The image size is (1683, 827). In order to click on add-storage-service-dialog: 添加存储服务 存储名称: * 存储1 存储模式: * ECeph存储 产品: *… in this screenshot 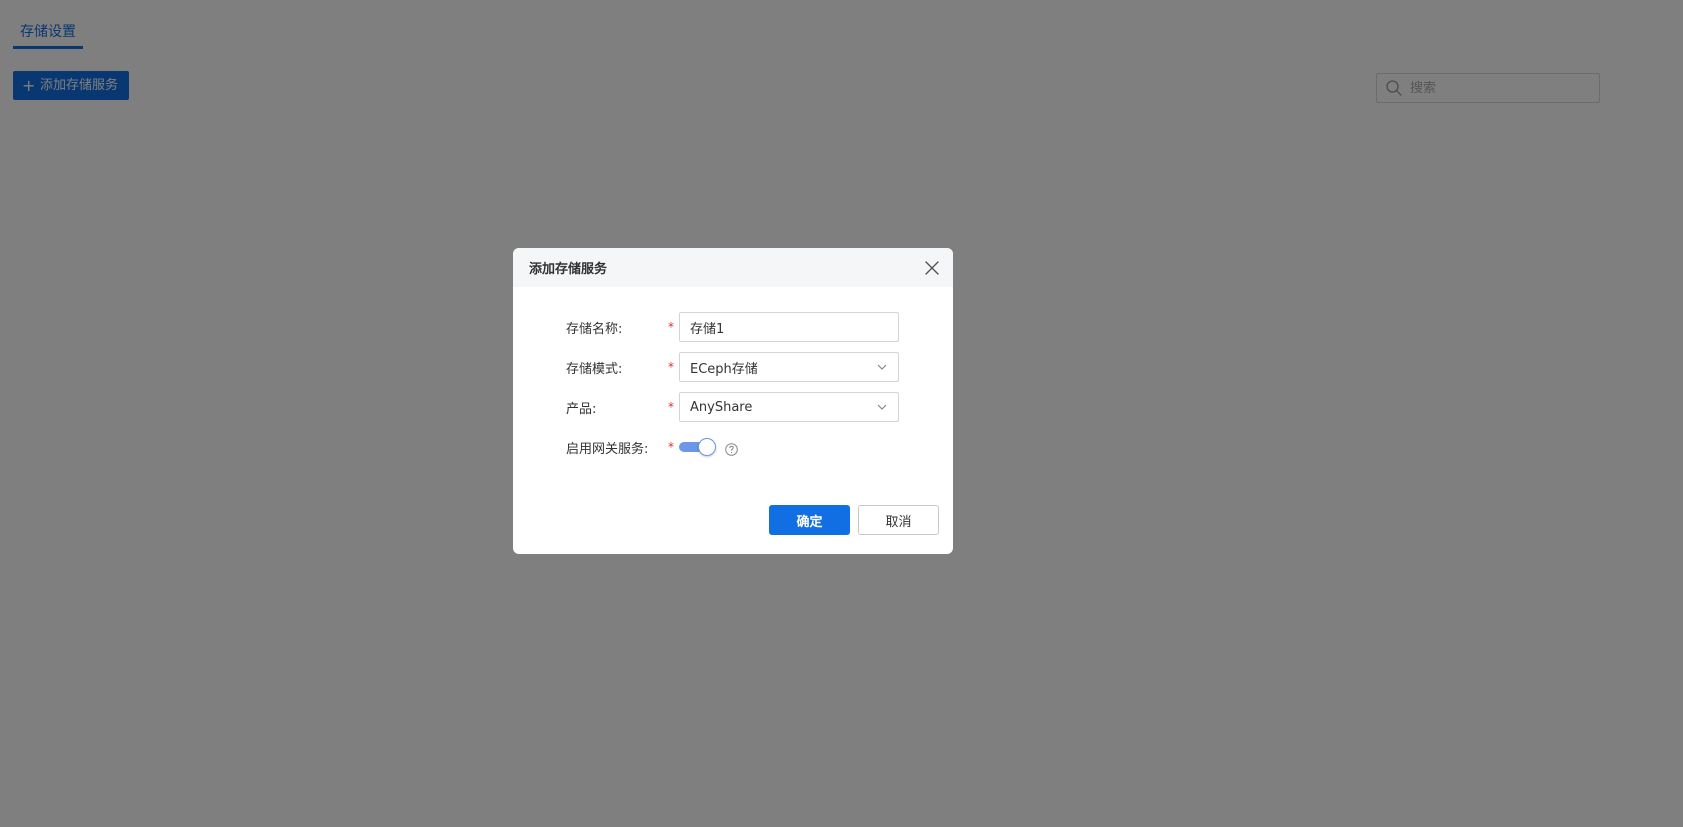, I will do `click(733, 401)`.